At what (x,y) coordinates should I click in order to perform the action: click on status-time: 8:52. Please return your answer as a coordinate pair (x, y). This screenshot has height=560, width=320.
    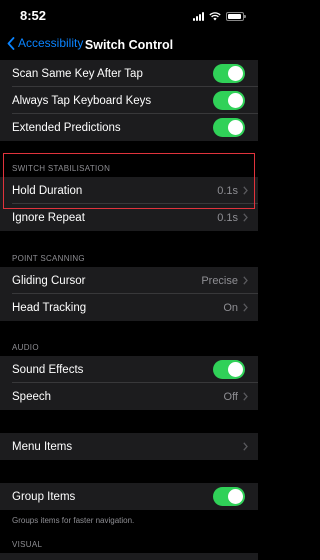
    Looking at the image, I should click on (33, 15).